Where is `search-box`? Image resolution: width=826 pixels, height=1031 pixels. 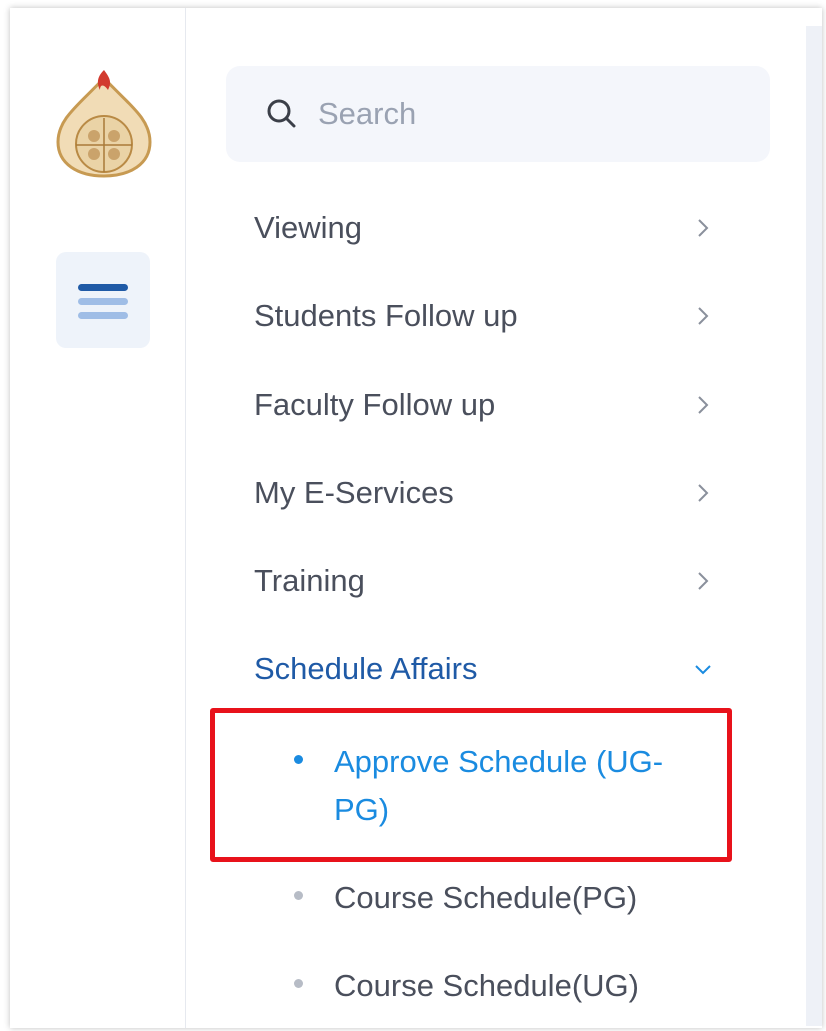
search-box is located at coordinates (498, 114).